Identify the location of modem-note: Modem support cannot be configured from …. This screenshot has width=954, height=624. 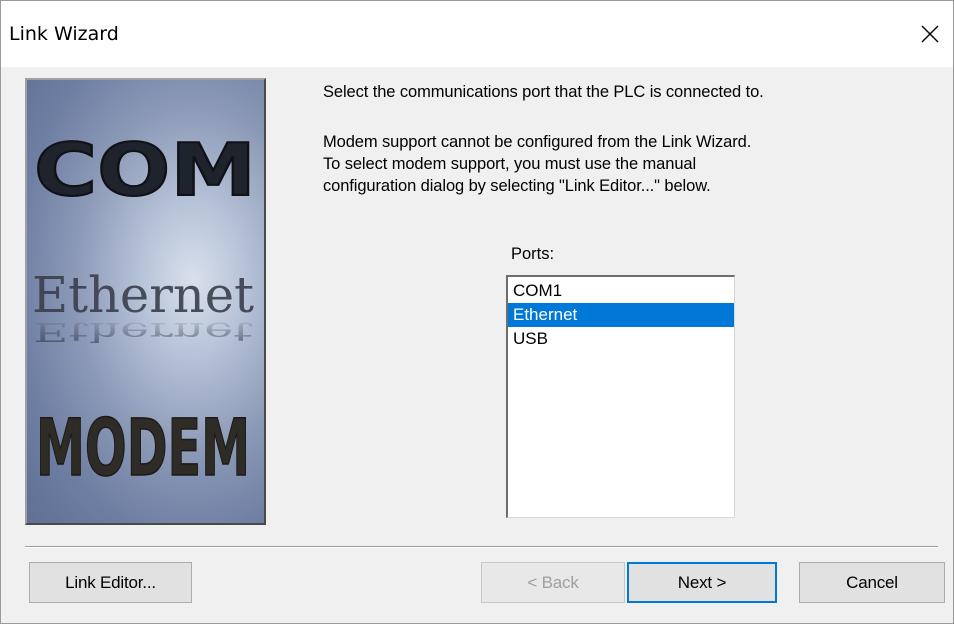
(623, 164).